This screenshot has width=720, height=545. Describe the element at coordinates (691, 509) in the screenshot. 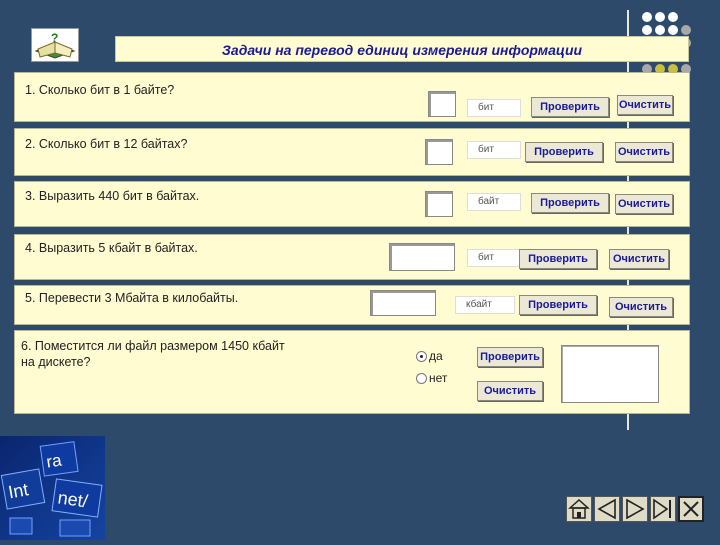

I see `close-icon` at that location.